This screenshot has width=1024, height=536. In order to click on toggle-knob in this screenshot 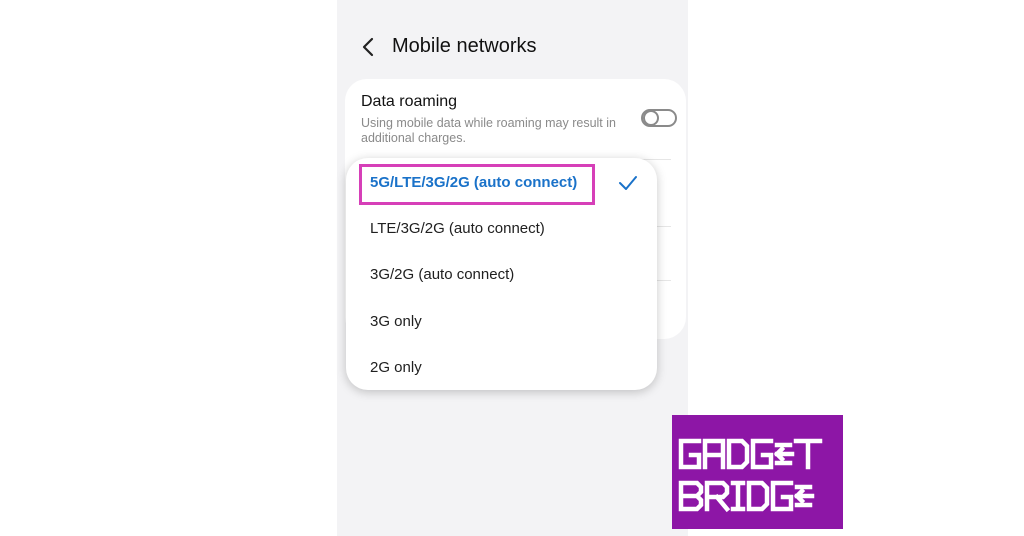, I will do `click(651, 118)`.